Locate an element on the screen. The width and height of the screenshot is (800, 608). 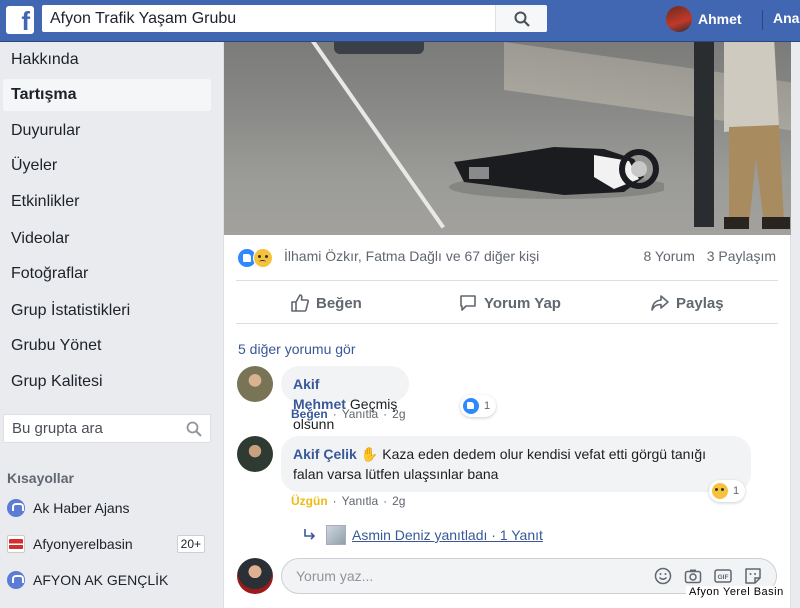
comment-meta: Üzgün · Yanıtla · 2g is located at coordinates (348, 501).